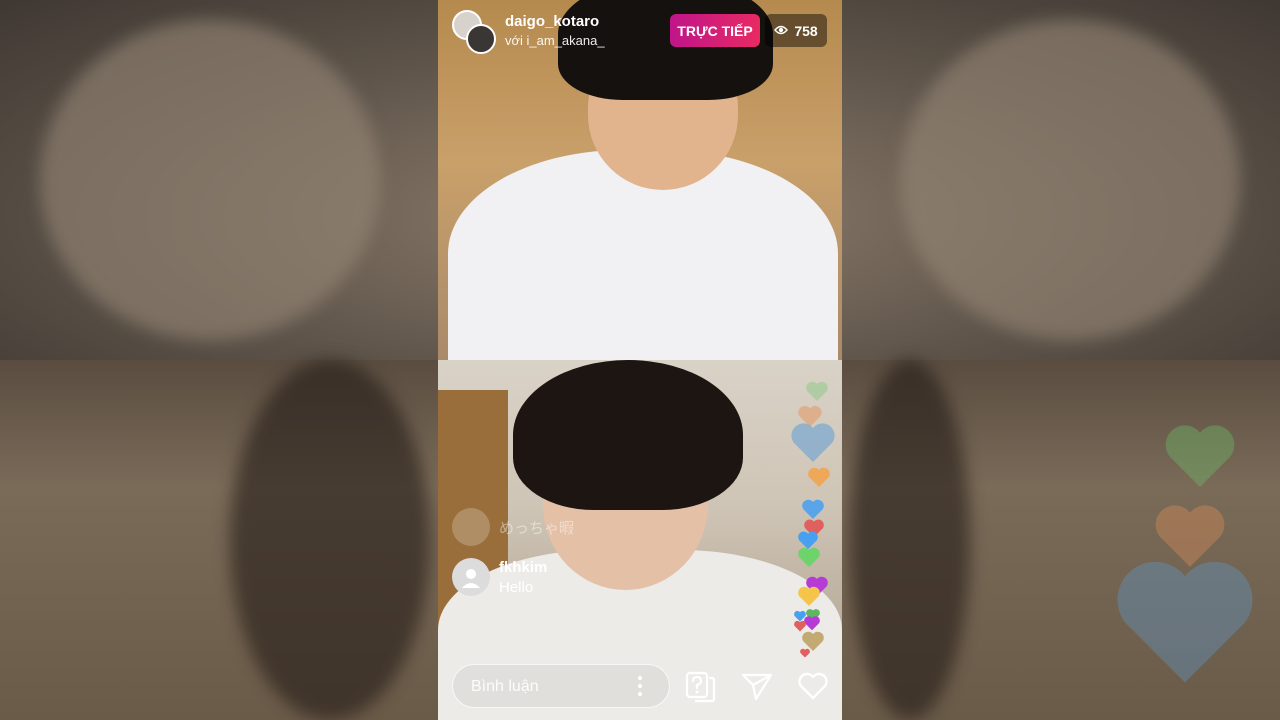  What do you see at coordinates (516, 587) in the screenshot?
I see `comment-text: Hello` at bounding box center [516, 587].